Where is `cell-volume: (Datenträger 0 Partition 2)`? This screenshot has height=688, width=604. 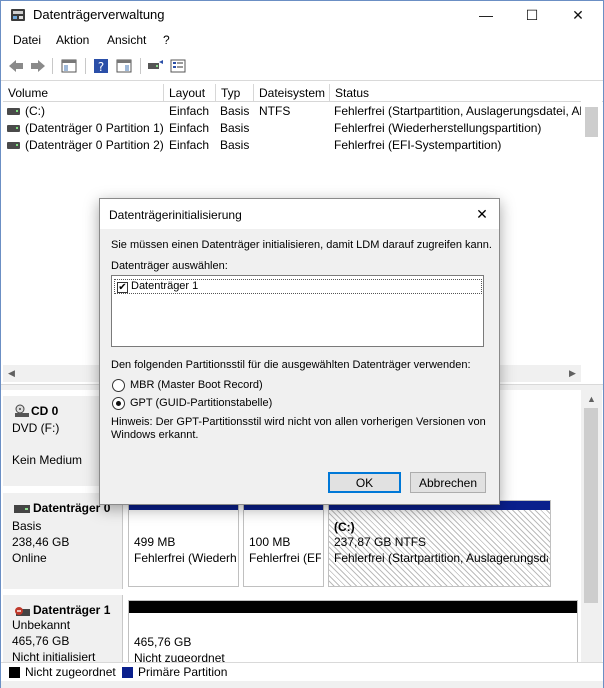 cell-volume: (Datenträger 0 Partition 2) is located at coordinates (94, 145).